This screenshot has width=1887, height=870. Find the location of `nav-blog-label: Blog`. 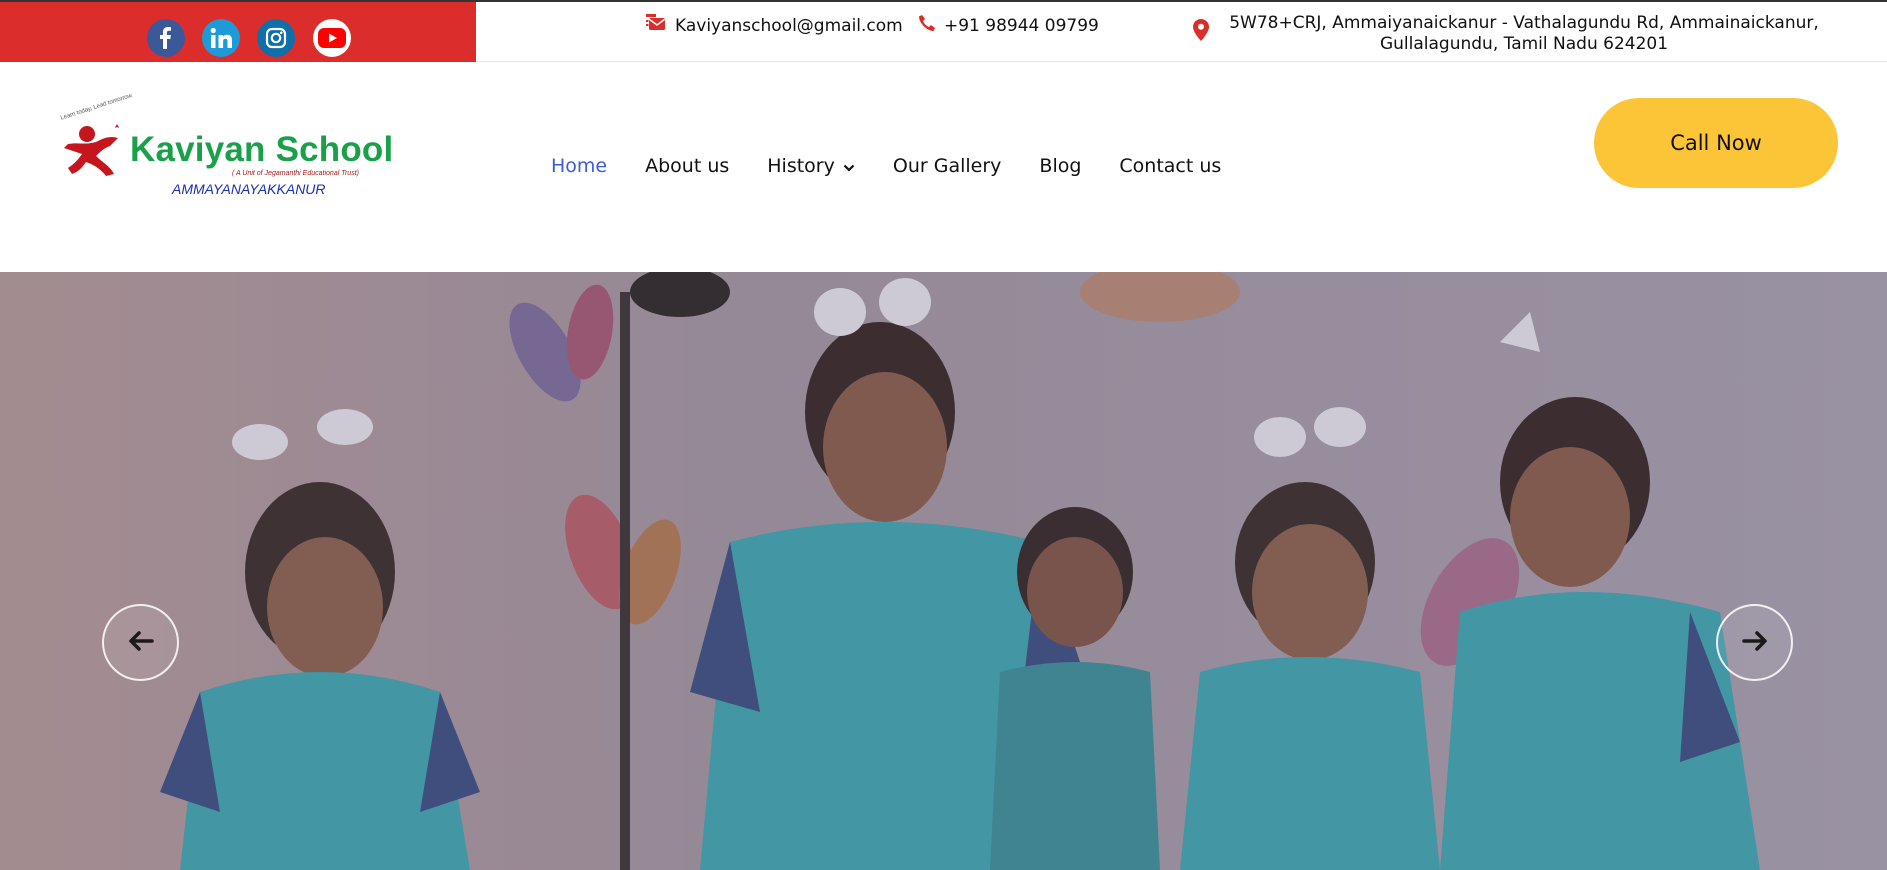

nav-blog-label: Blog is located at coordinates (1060, 166).